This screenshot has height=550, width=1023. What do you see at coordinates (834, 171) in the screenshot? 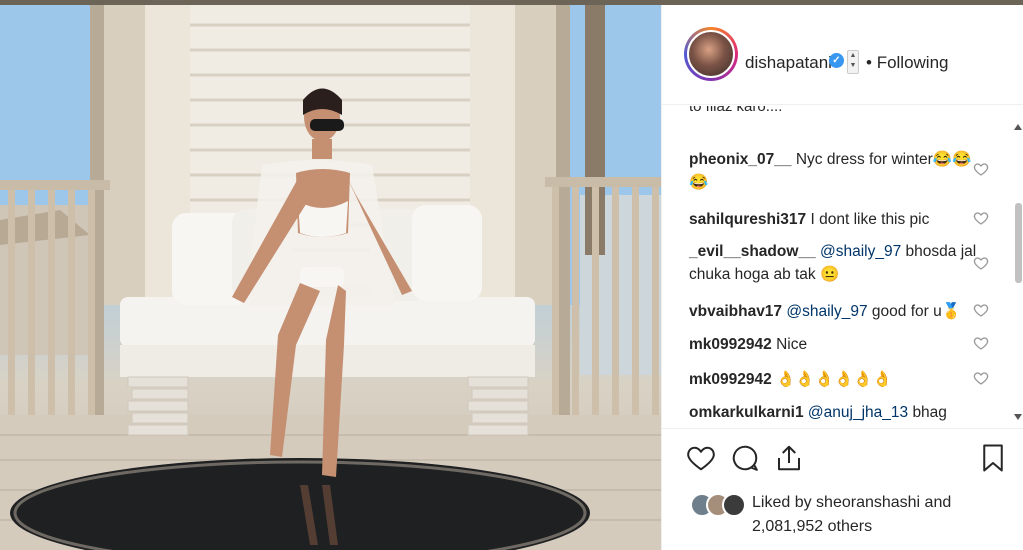
I see `comment-item: pheonix_07__ Nyc dress for winter😂😂 😂` at bounding box center [834, 171].